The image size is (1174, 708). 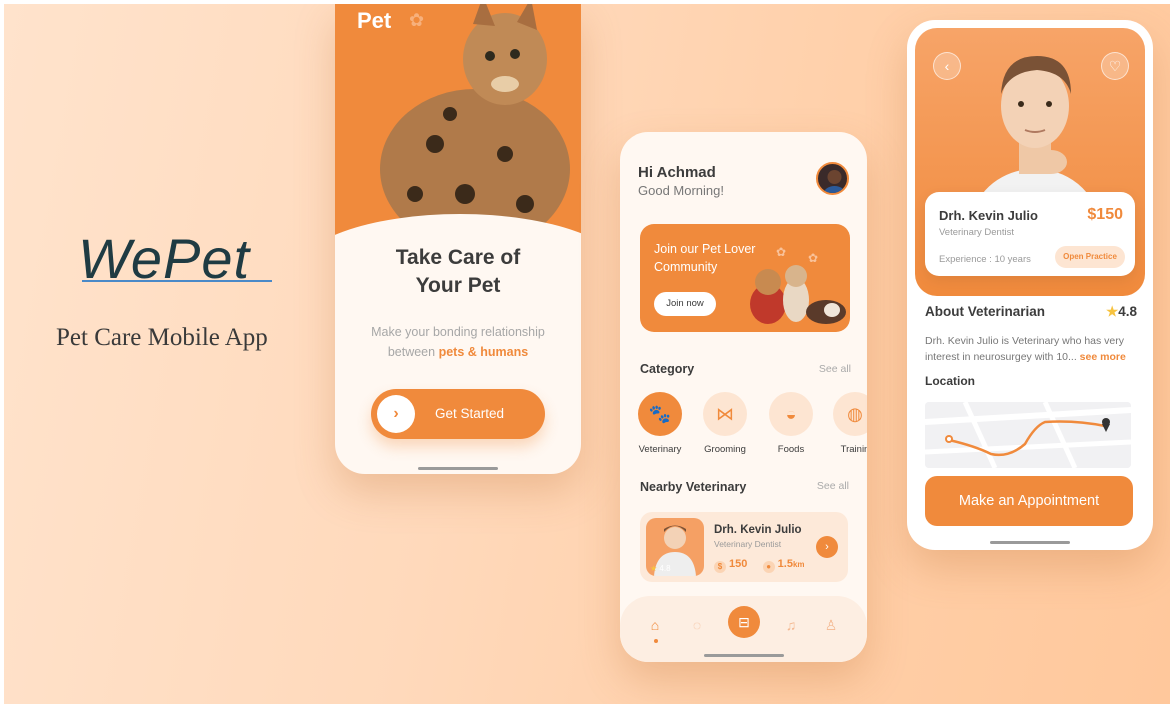 What do you see at coordinates (798, 564) in the screenshot?
I see `vet-distance-unit: km` at bounding box center [798, 564].